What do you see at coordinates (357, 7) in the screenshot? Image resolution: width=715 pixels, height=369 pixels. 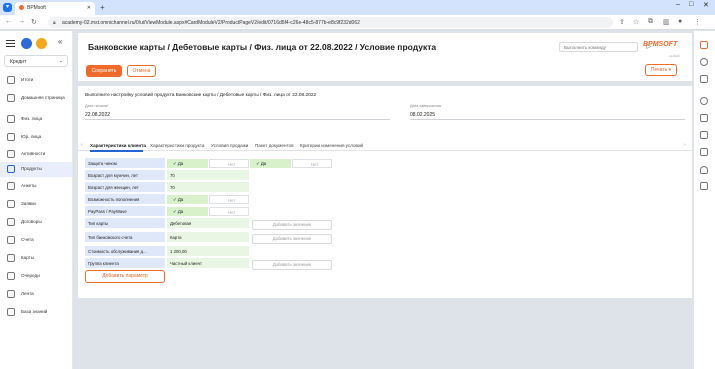 I see `browser-tab-bar: ▾ BPMsoft ✕ + – □ ✕` at bounding box center [357, 7].